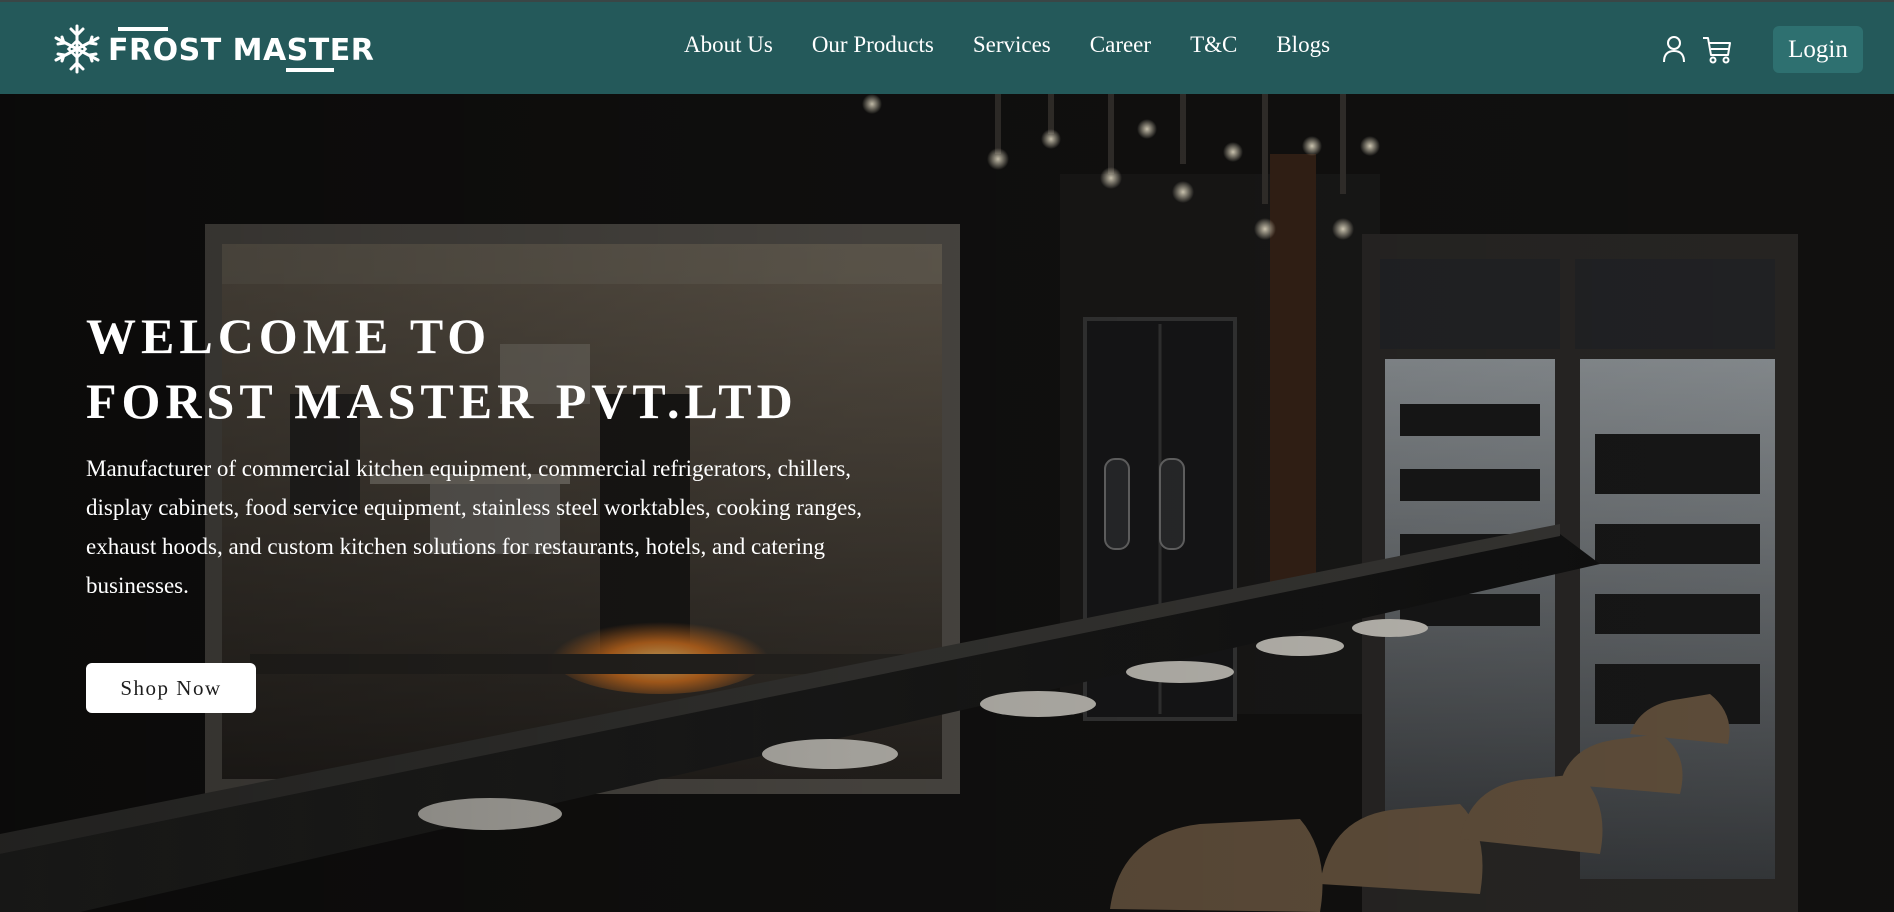  Describe the element at coordinates (728, 45) in the screenshot. I see `nav-link-about-us: About Us` at that location.